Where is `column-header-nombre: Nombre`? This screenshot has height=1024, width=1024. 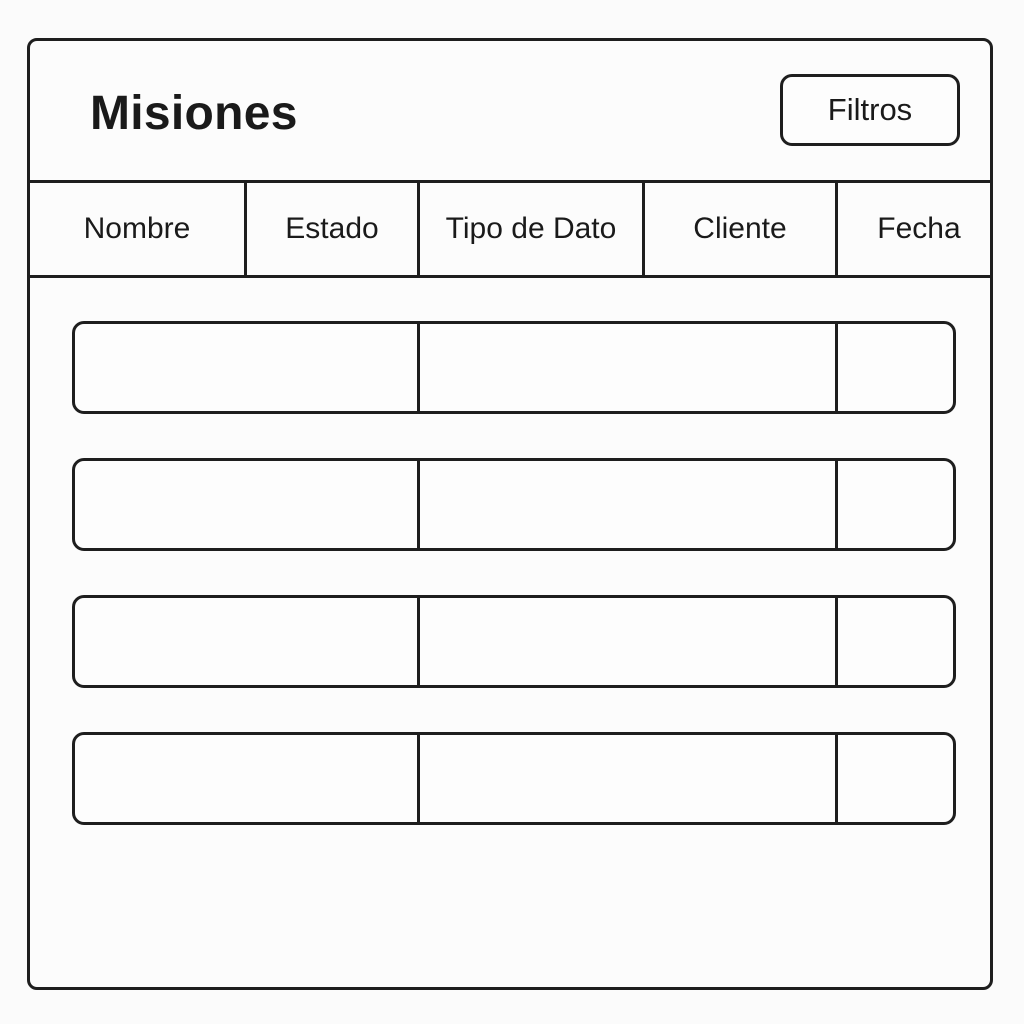
column-header-nombre: Nombre is located at coordinates (138, 229).